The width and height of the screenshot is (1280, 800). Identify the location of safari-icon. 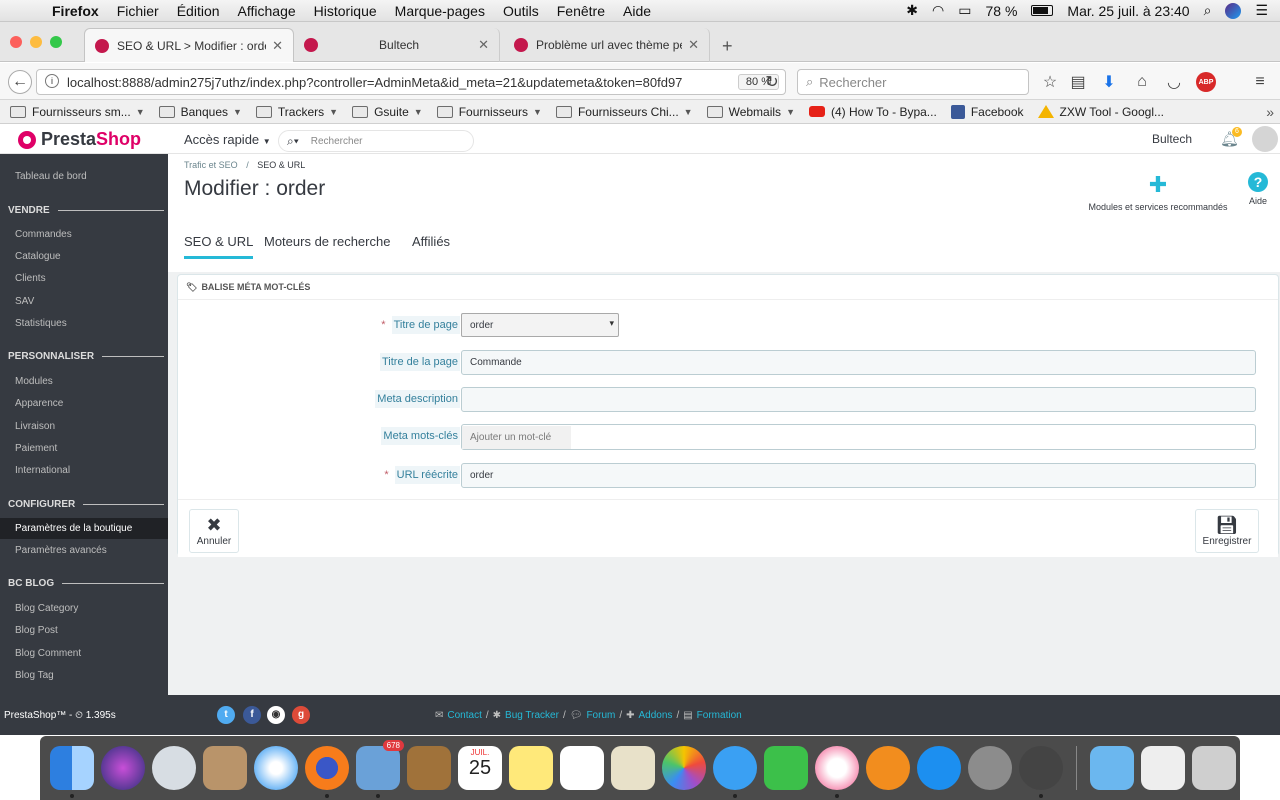
(276, 768).